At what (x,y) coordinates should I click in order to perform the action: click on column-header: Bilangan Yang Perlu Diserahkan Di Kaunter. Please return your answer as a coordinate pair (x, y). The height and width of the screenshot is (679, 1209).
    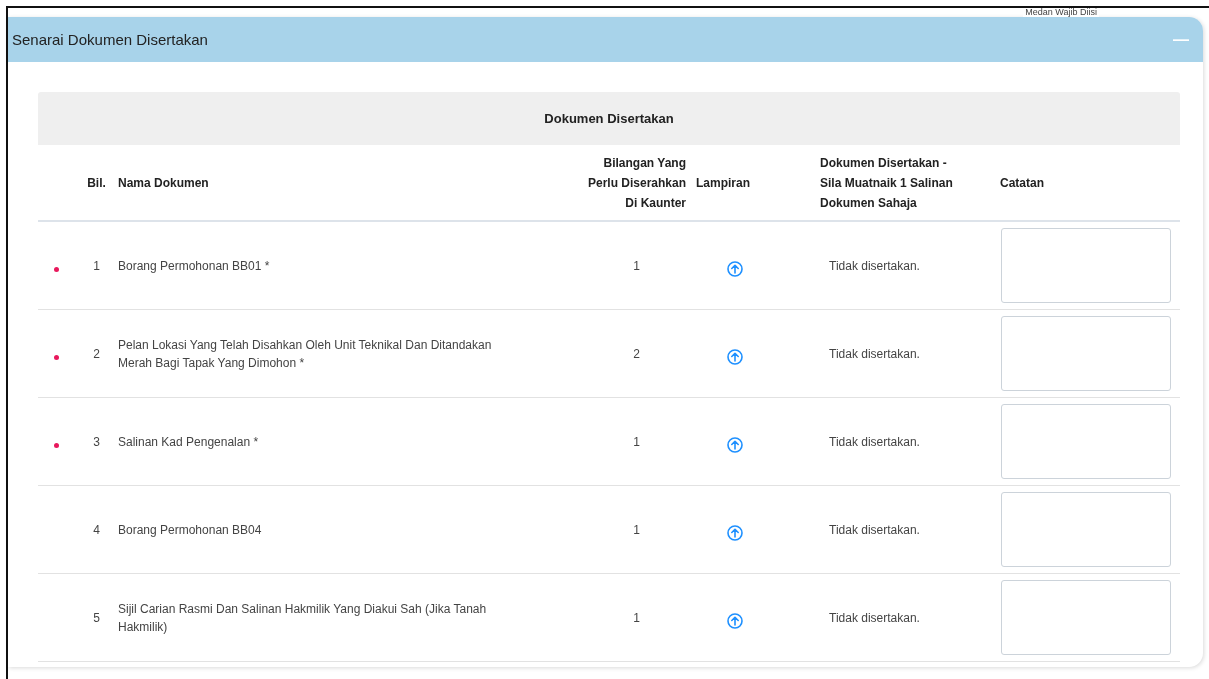
    Looking at the image, I should click on (636, 183).